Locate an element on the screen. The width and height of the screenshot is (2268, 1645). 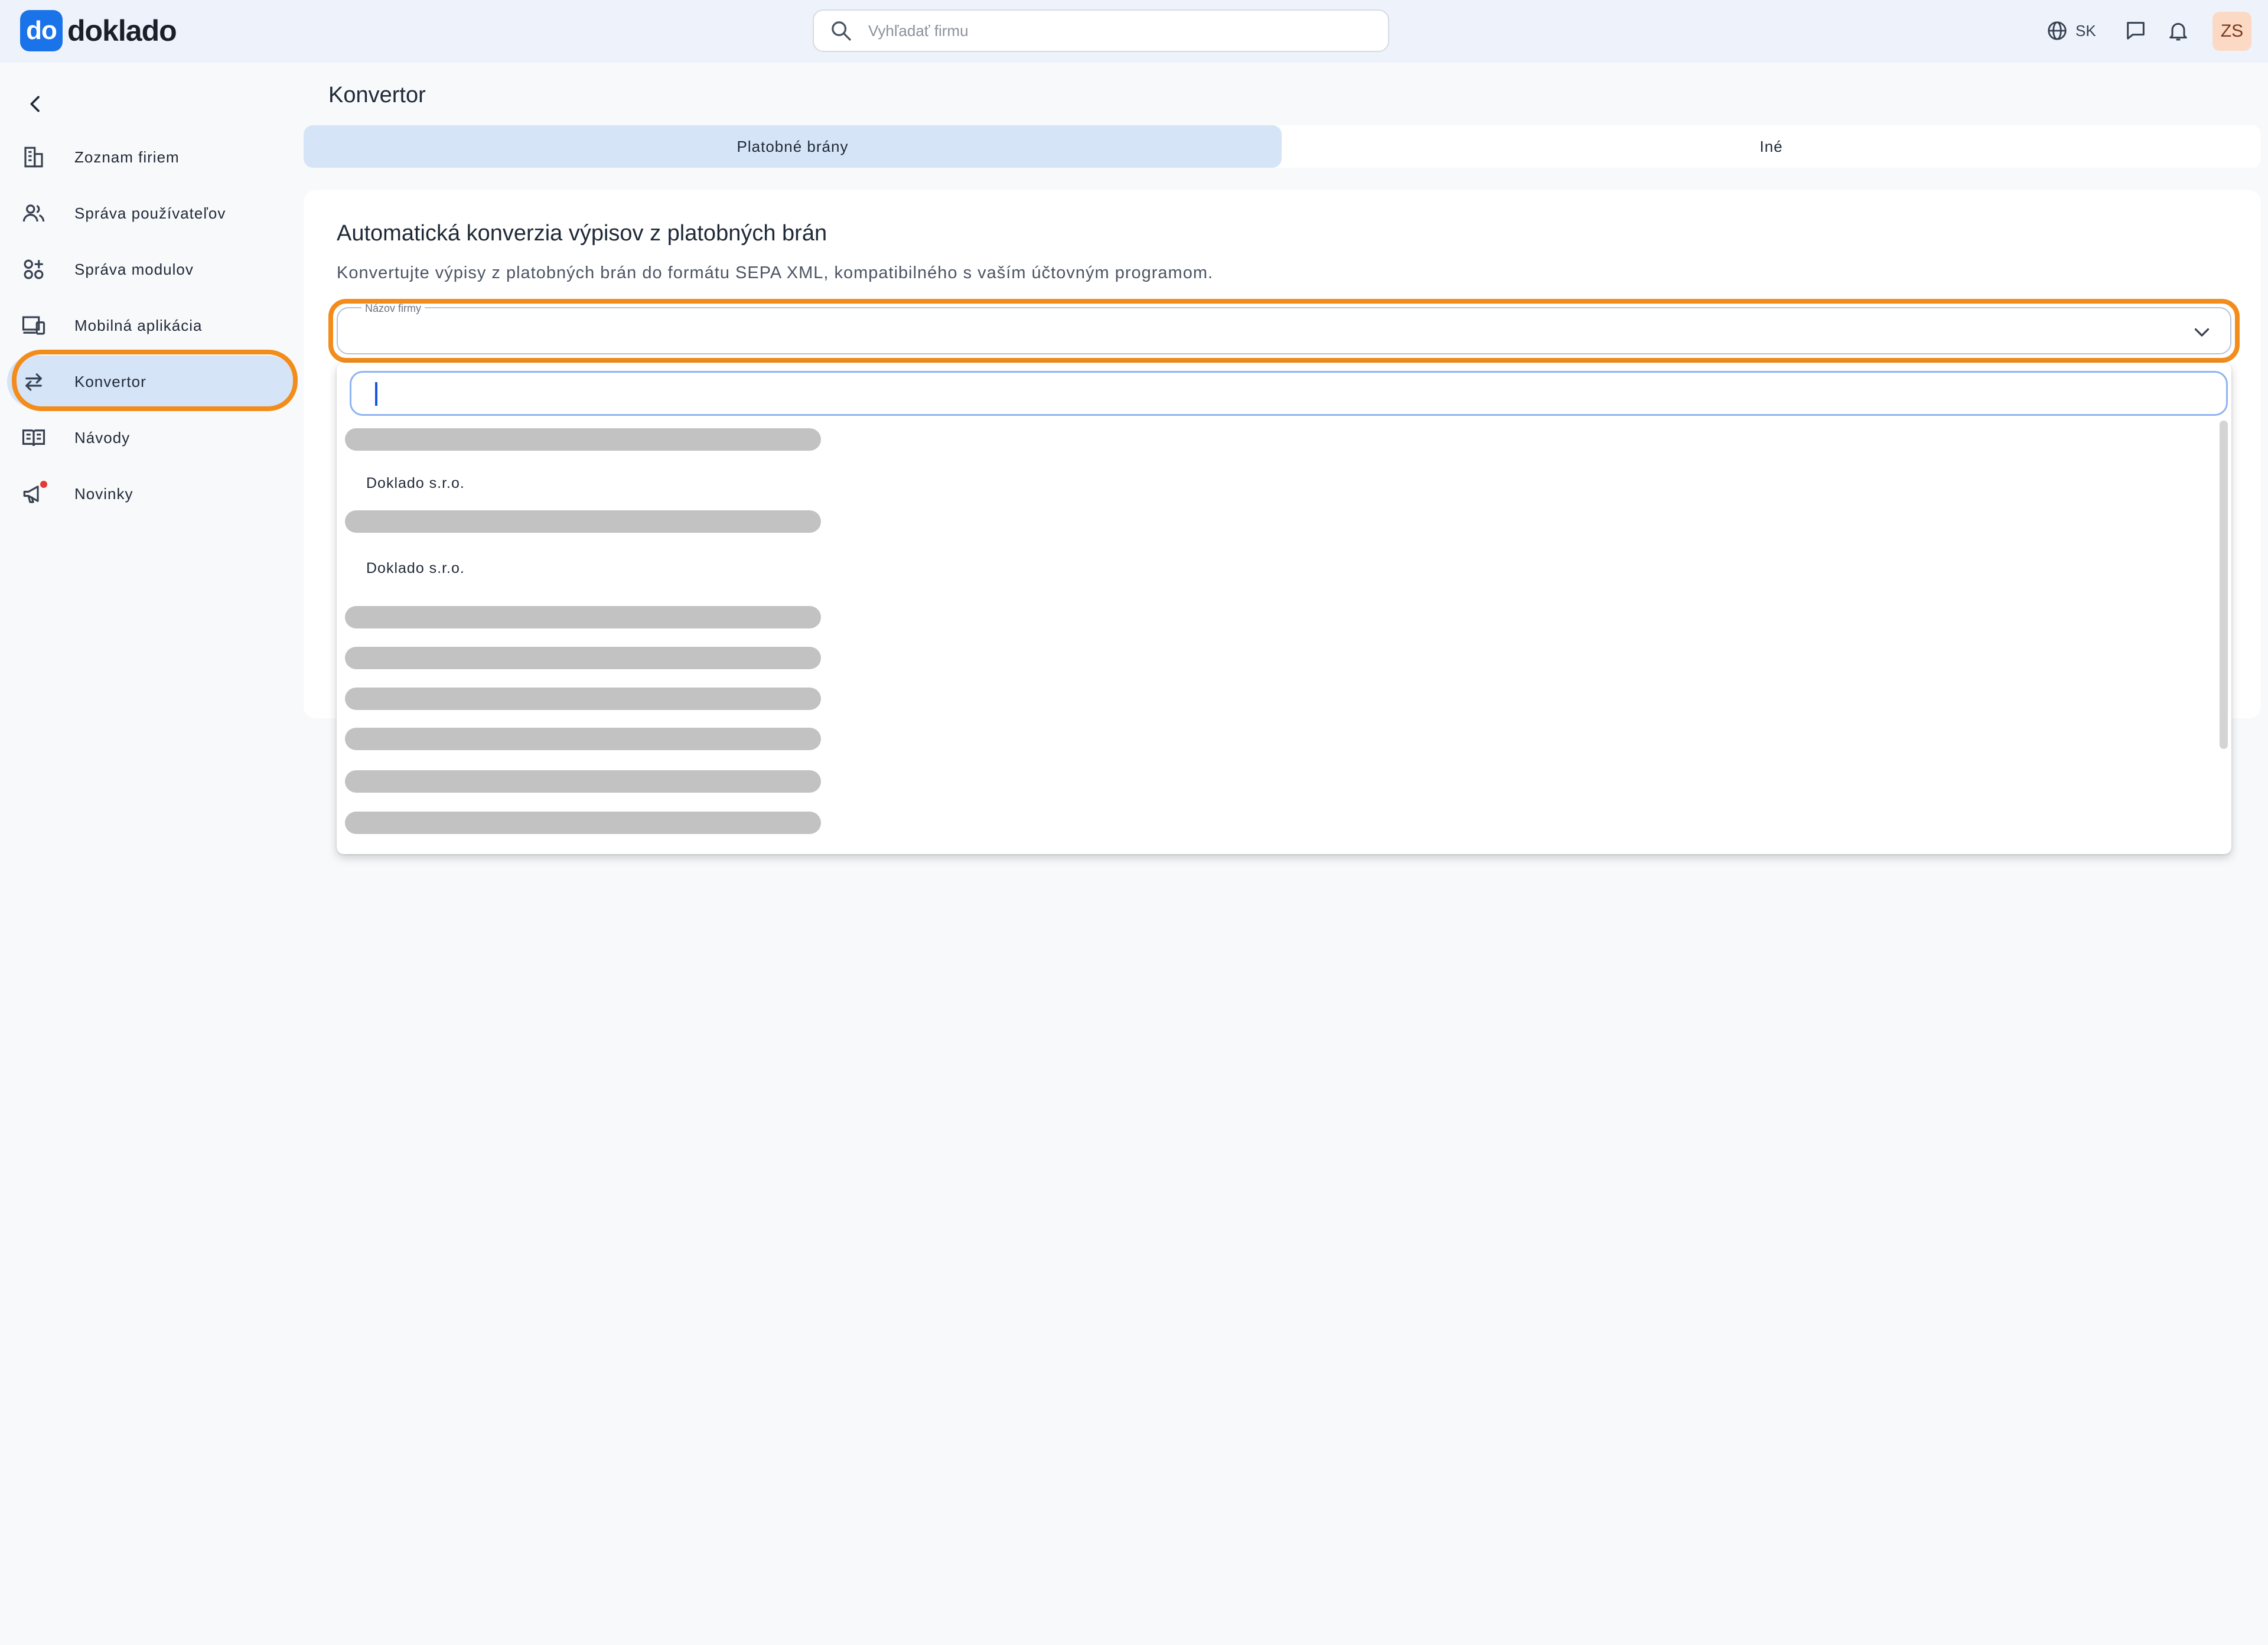
text-caret is located at coordinates (376, 394).